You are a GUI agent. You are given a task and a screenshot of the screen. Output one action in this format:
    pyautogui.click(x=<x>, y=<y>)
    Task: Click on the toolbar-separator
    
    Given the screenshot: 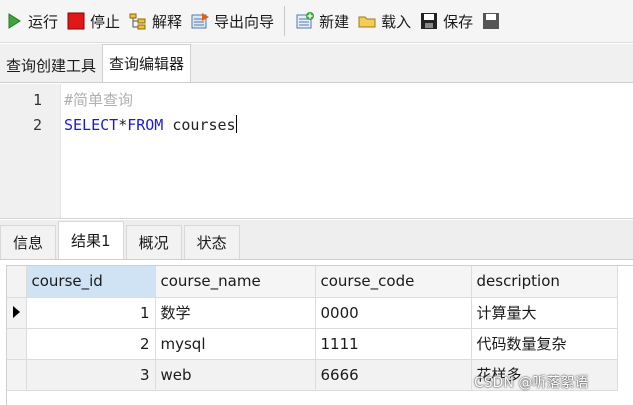 What is the action you would take?
    pyautogui.click(x=285, y=21)
    